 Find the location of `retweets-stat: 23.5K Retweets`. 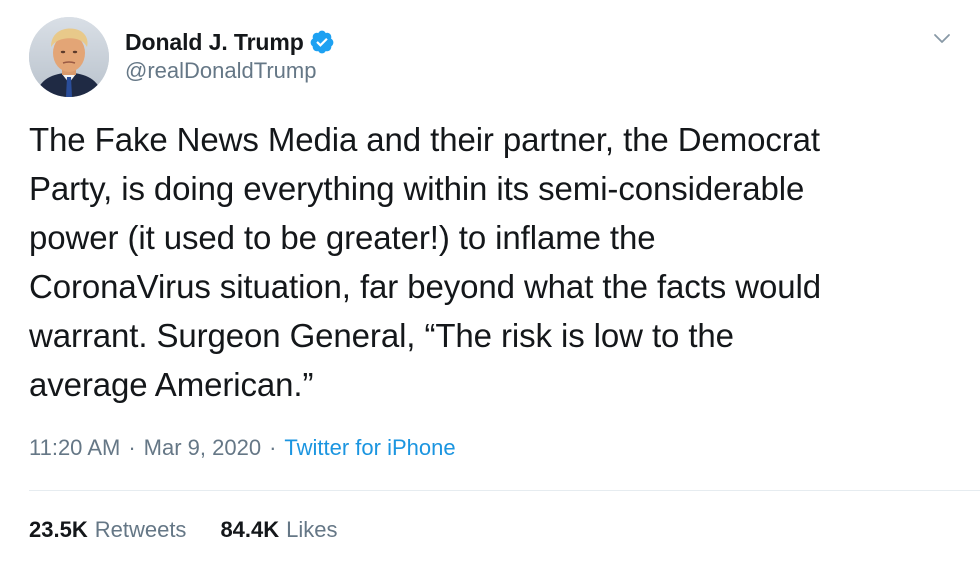

retweets-stat: 23.5K Retweets is located at coordinates (107, 530).